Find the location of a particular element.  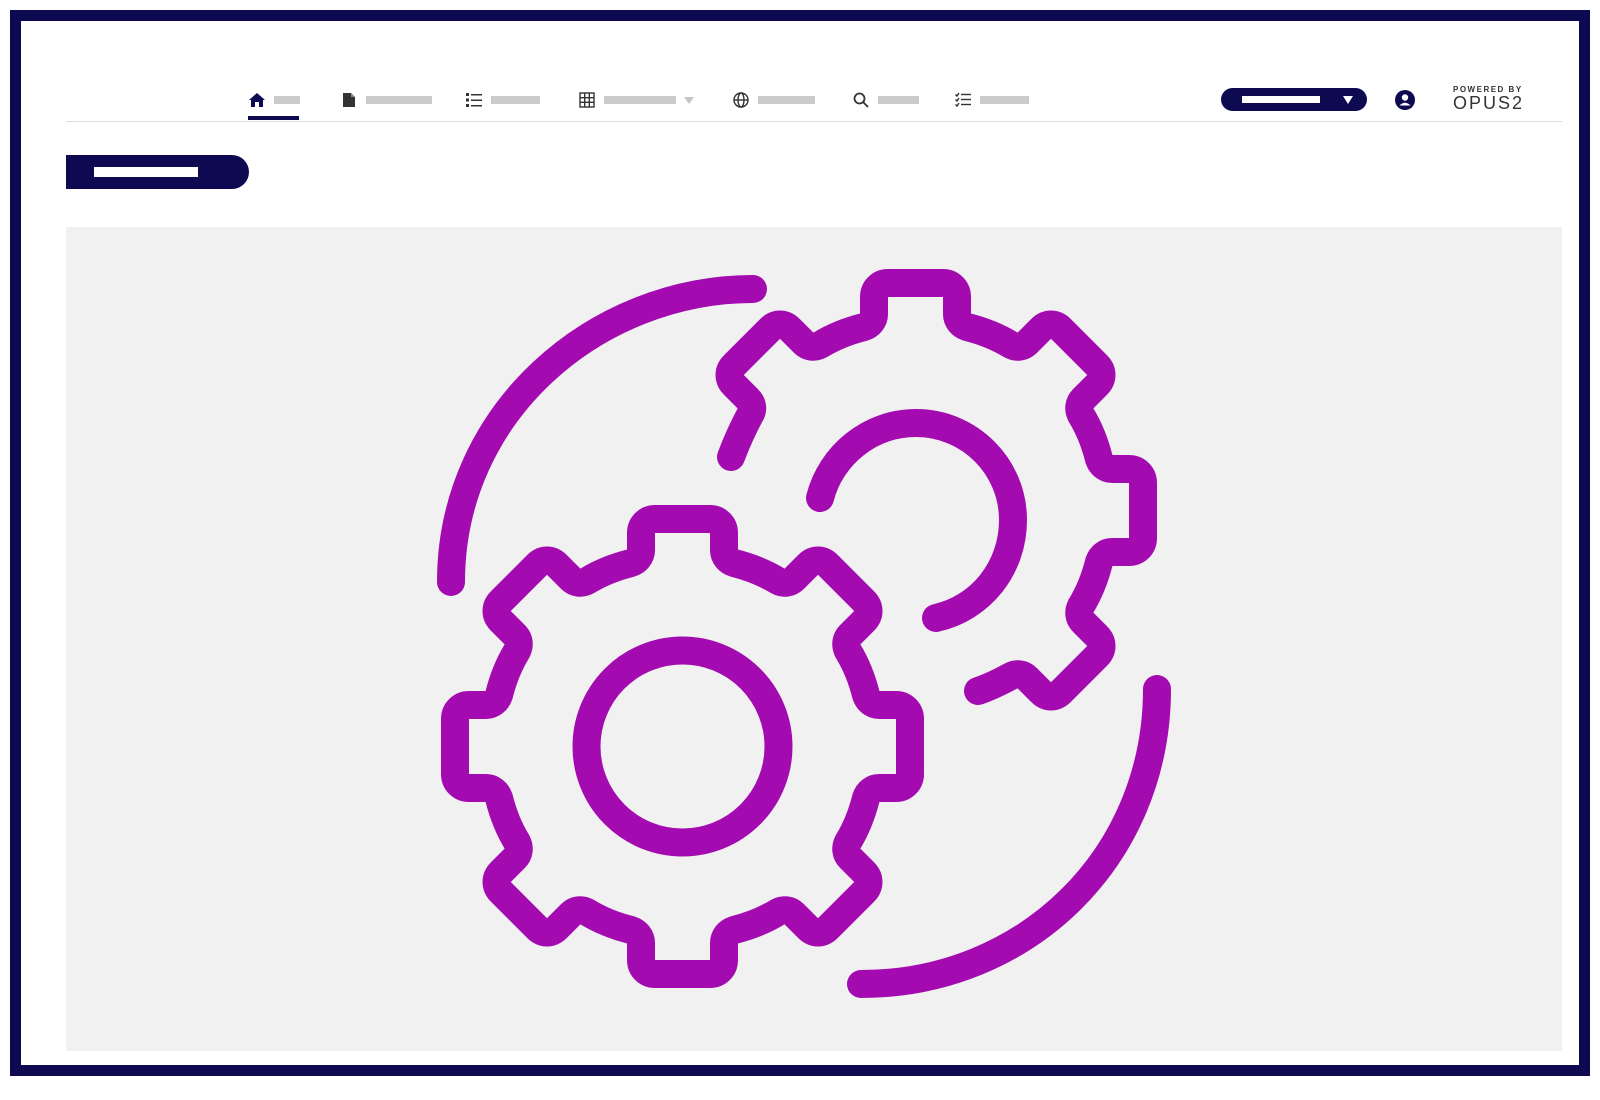

nav-item-list is located at coordinates (502, 100).